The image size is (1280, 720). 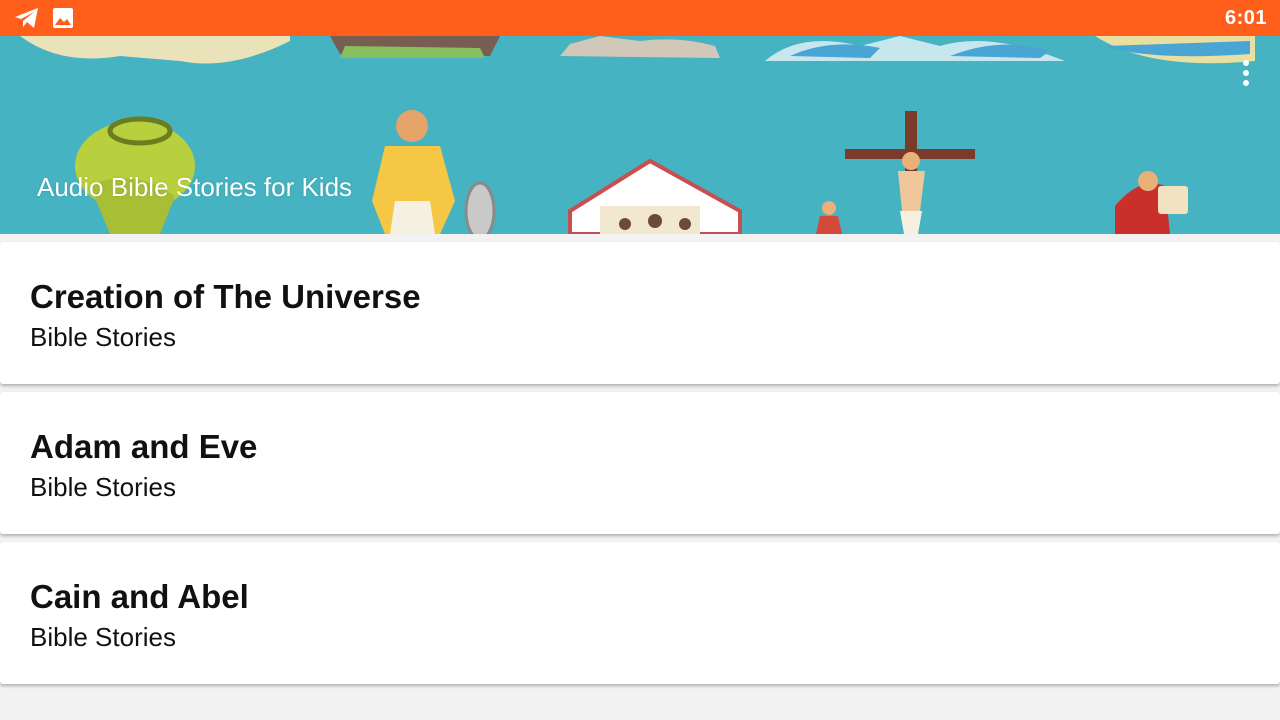 I want to click on story-title: Creation of The Universe, so click(x=225, y=296).